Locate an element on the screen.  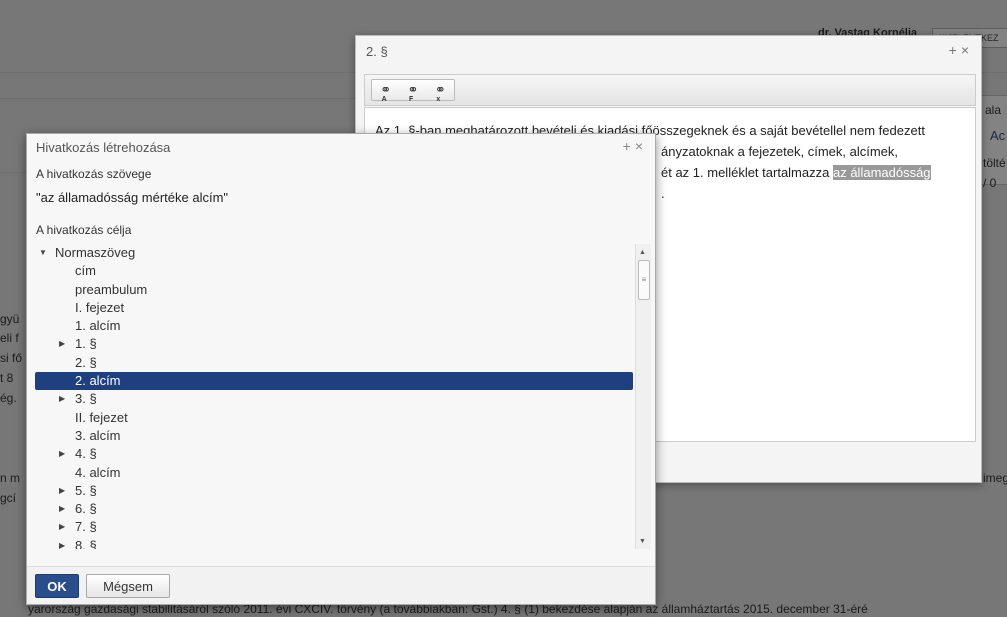
link-dialog-header: Hivatkozás létrehozása +× is located at coordinates (341, 147).